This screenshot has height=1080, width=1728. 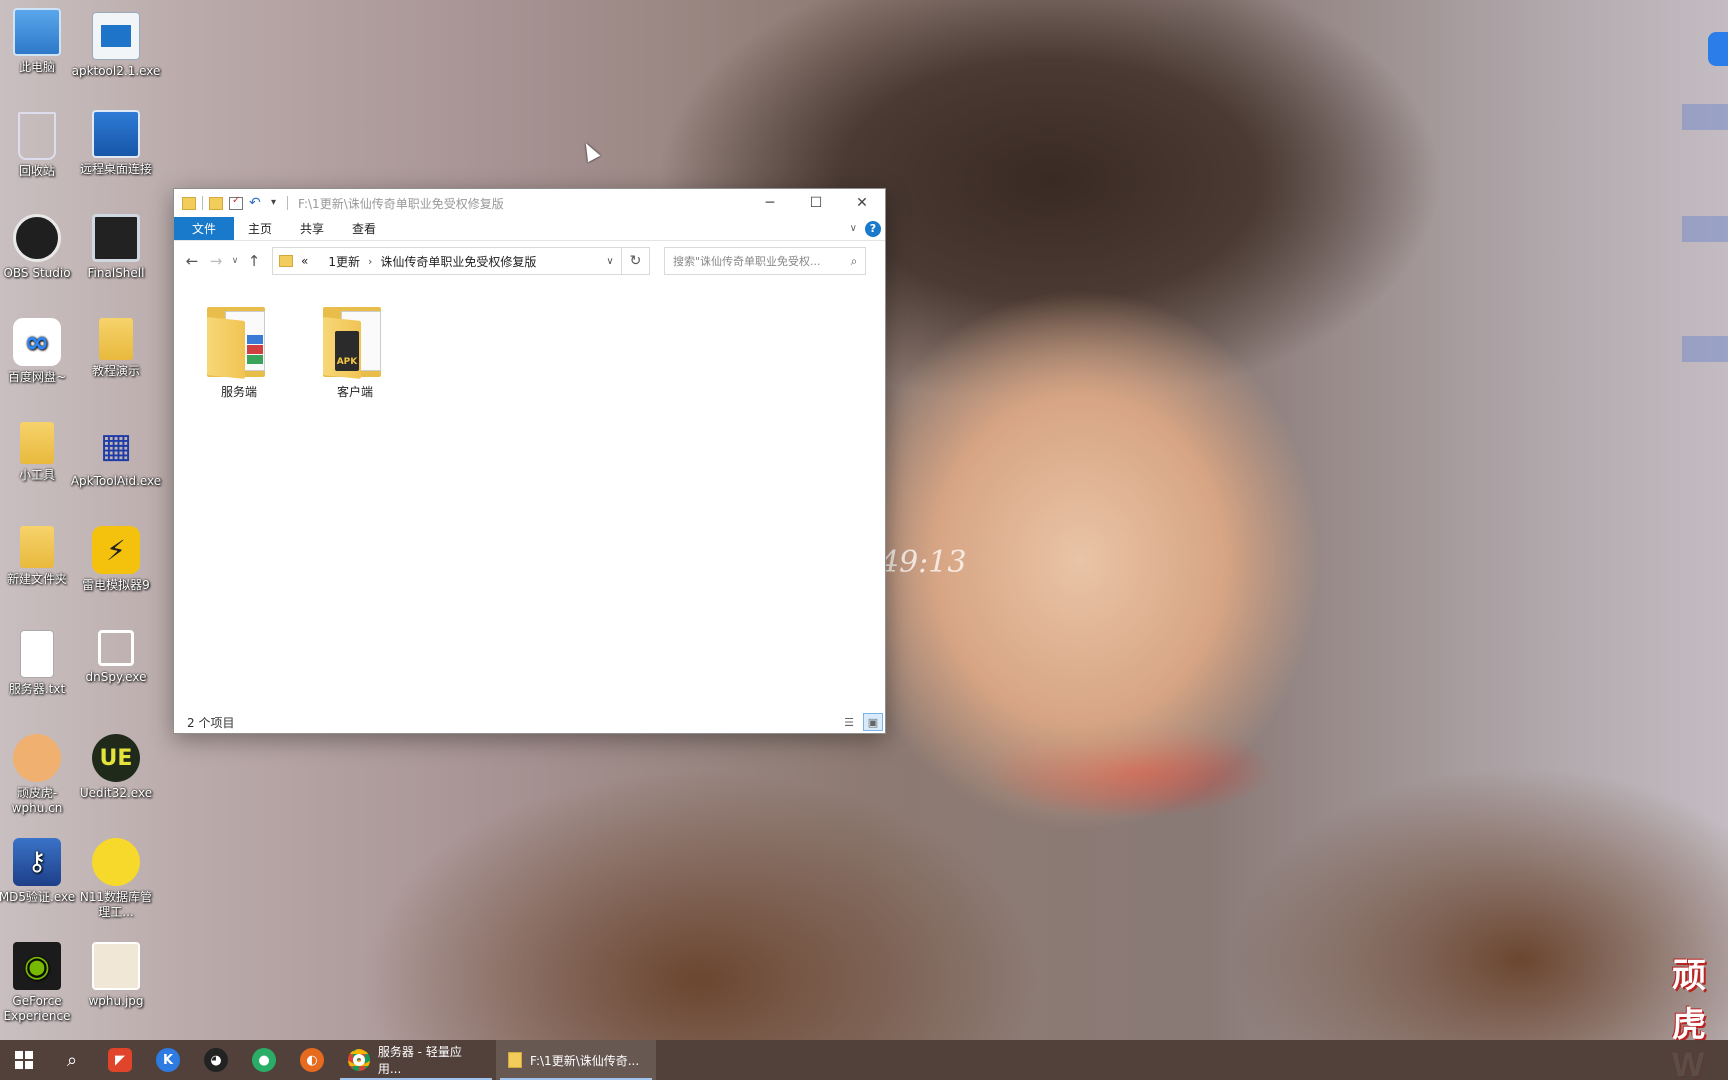 What do you see at coordinates (192, 261) in the screenshot?
I see `back-icon: ←` at bounding box center [192, 261].